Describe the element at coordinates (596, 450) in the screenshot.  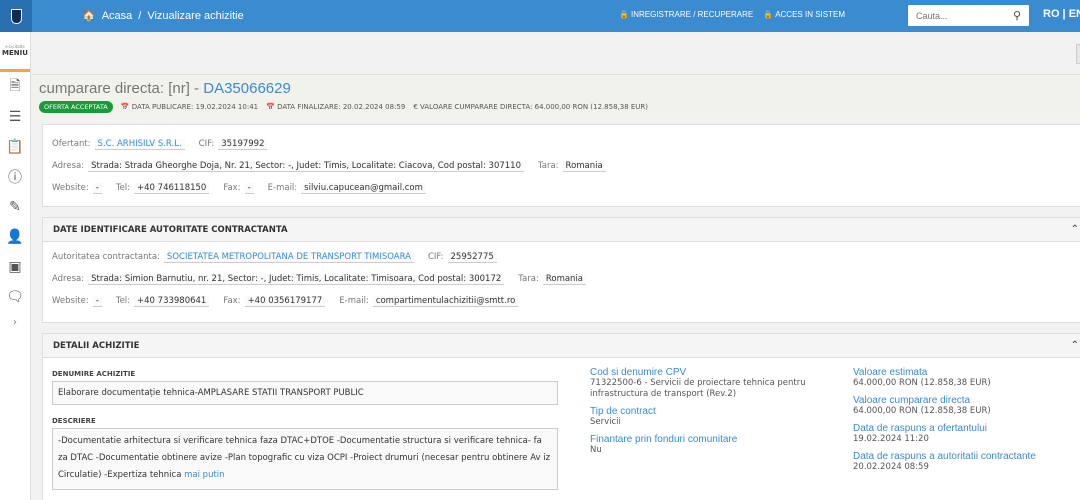
I see `eu-funding-value: Nu` at that location.